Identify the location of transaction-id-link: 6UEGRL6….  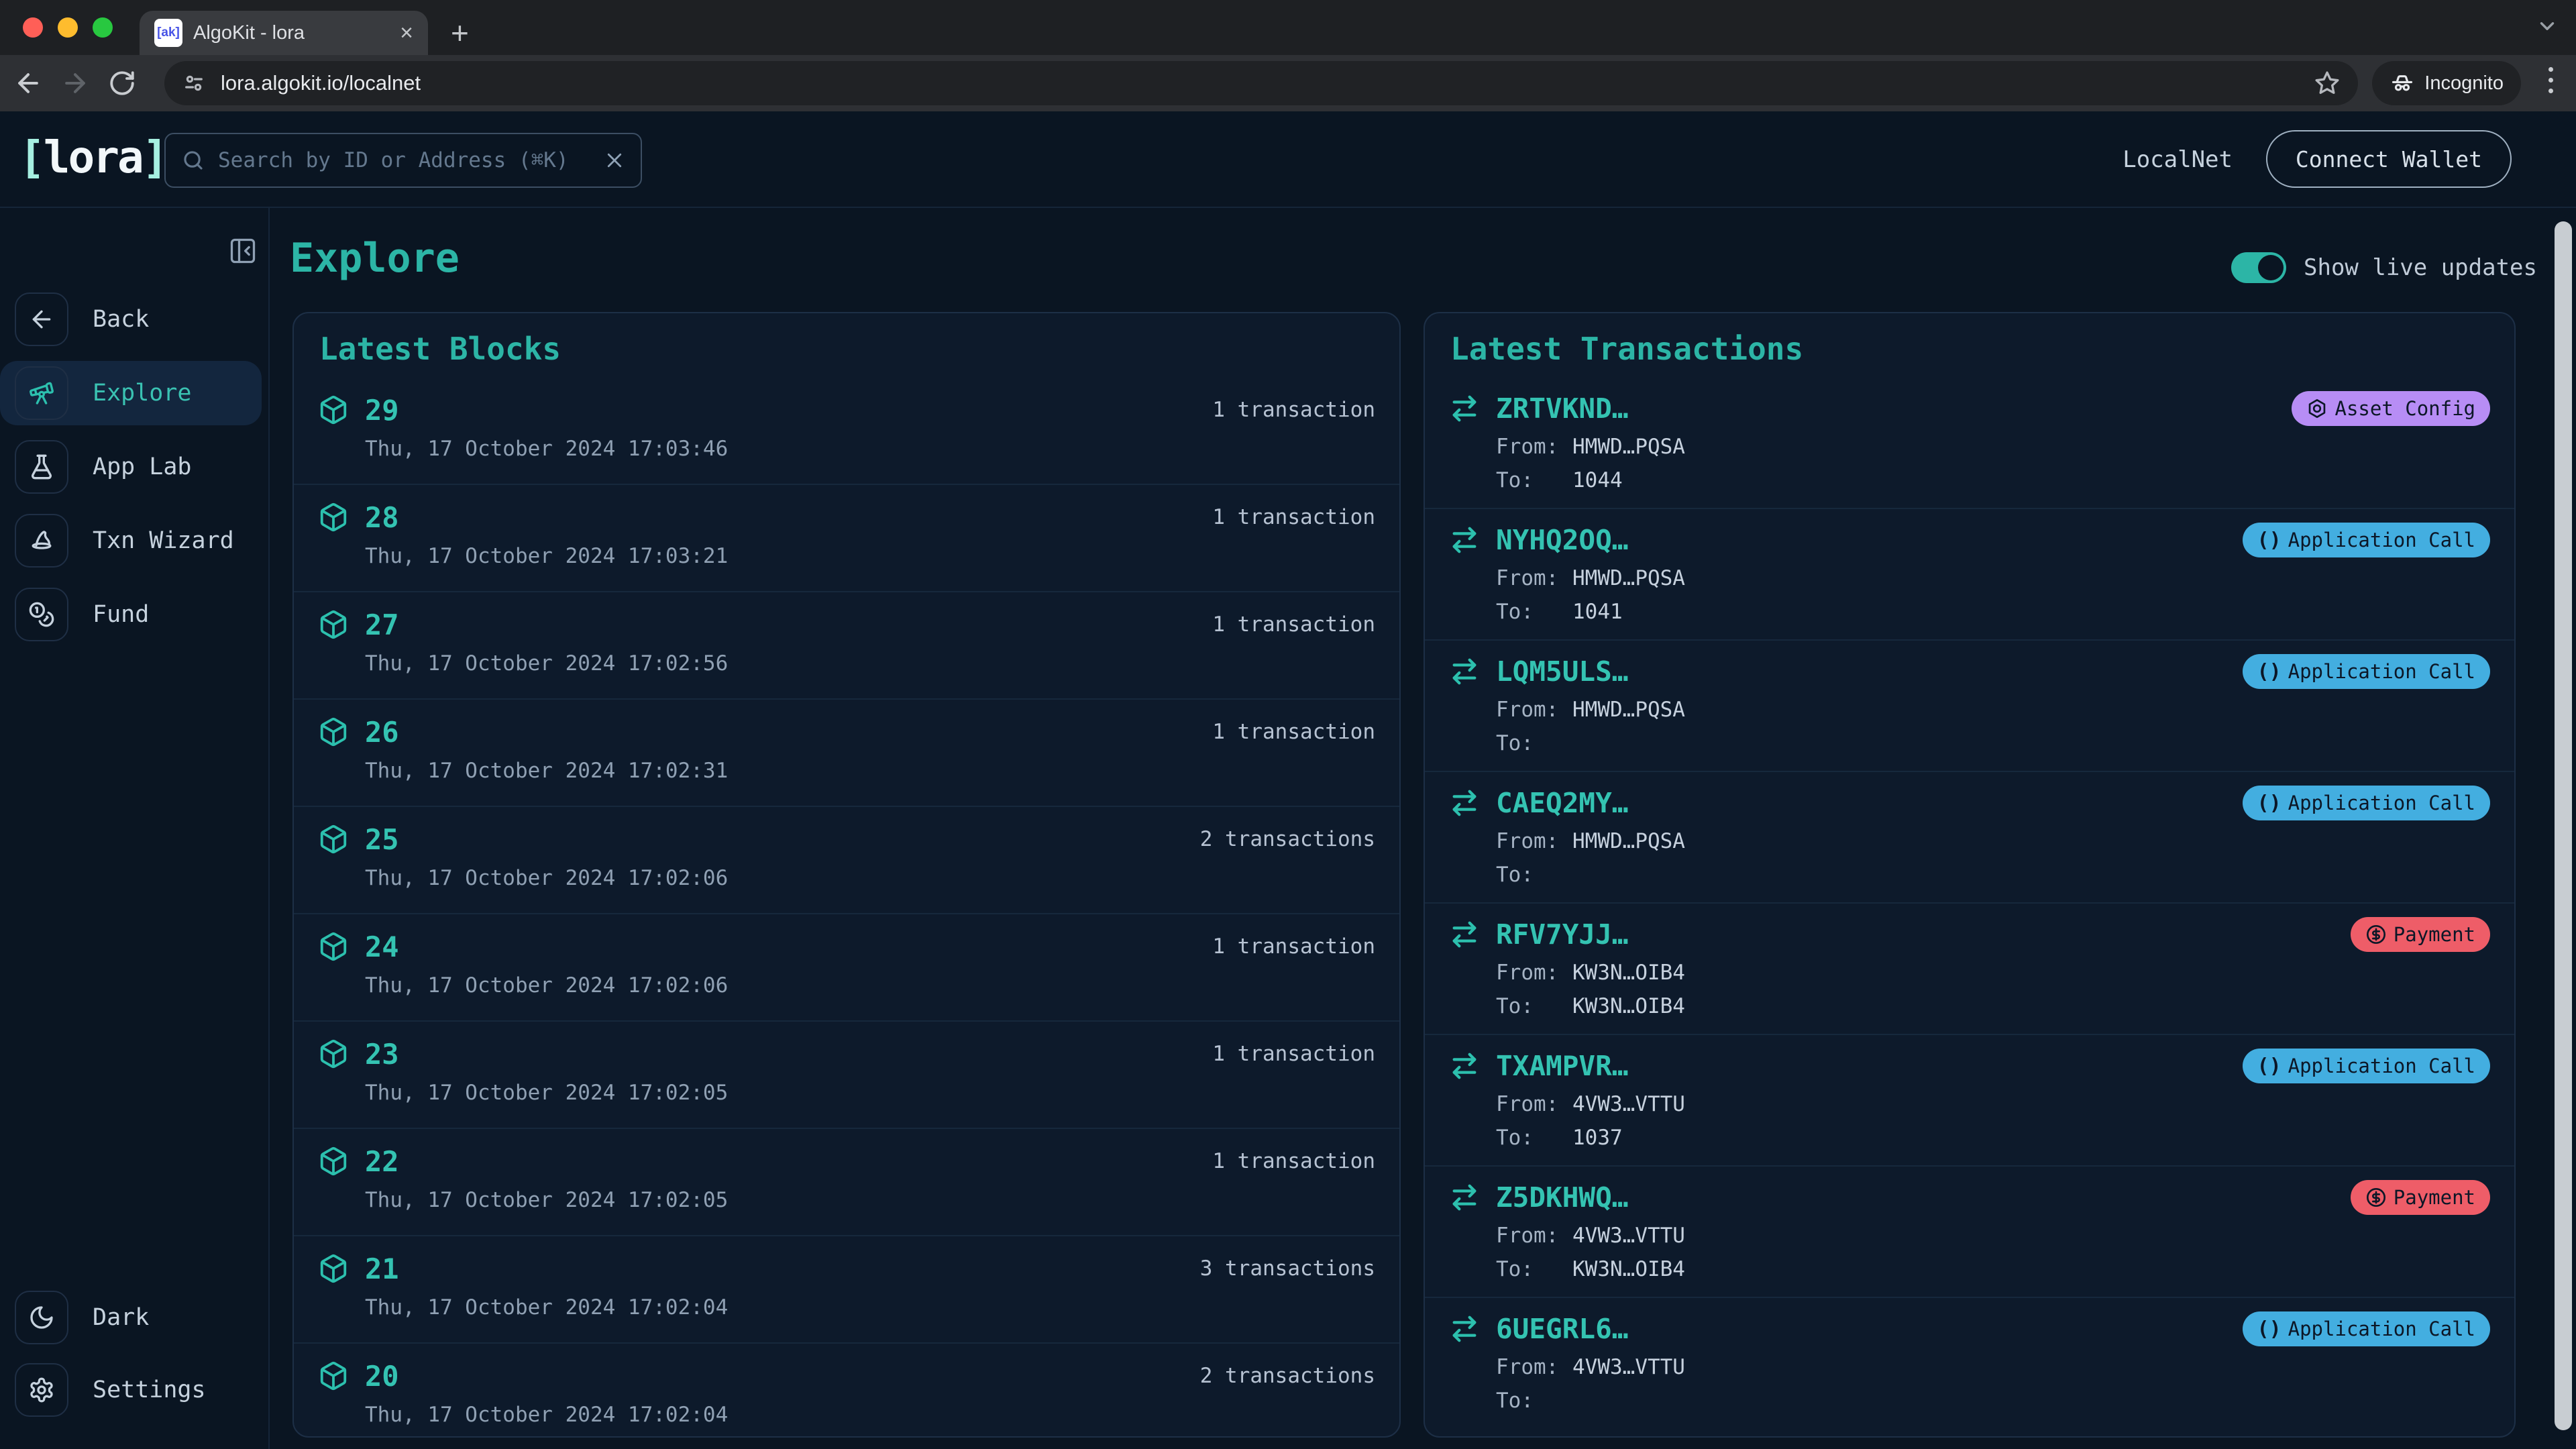
(1562, 1329).